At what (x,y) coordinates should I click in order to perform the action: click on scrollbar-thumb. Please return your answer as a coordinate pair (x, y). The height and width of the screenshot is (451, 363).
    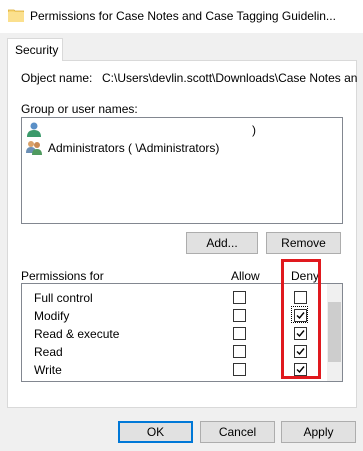
    Looking at the image, I should click on (334, 332).